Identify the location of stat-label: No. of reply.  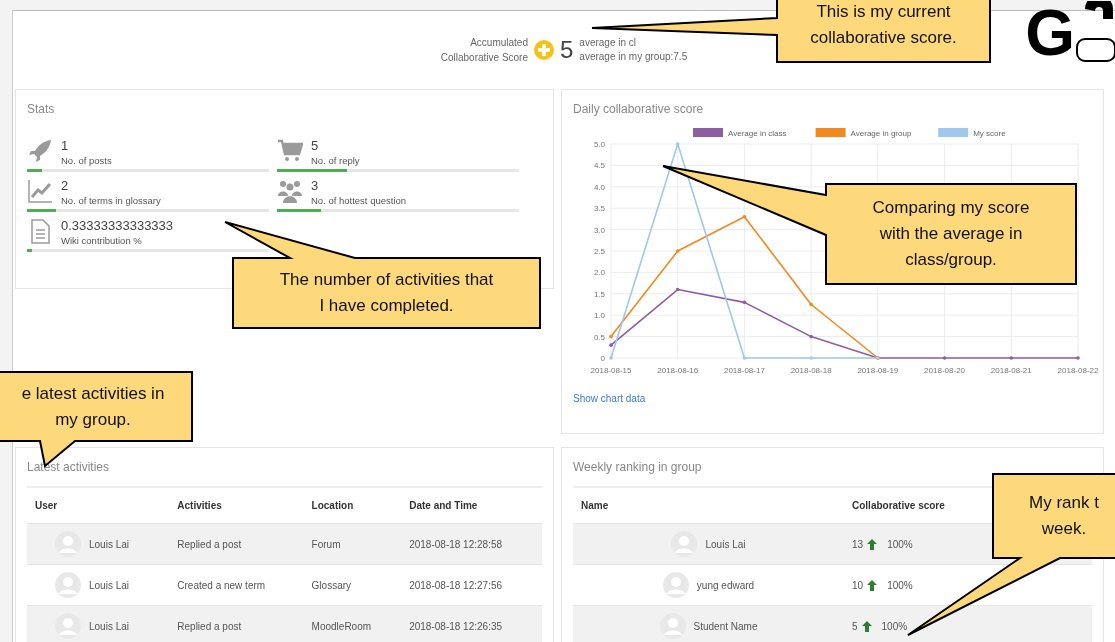
(335, 160).